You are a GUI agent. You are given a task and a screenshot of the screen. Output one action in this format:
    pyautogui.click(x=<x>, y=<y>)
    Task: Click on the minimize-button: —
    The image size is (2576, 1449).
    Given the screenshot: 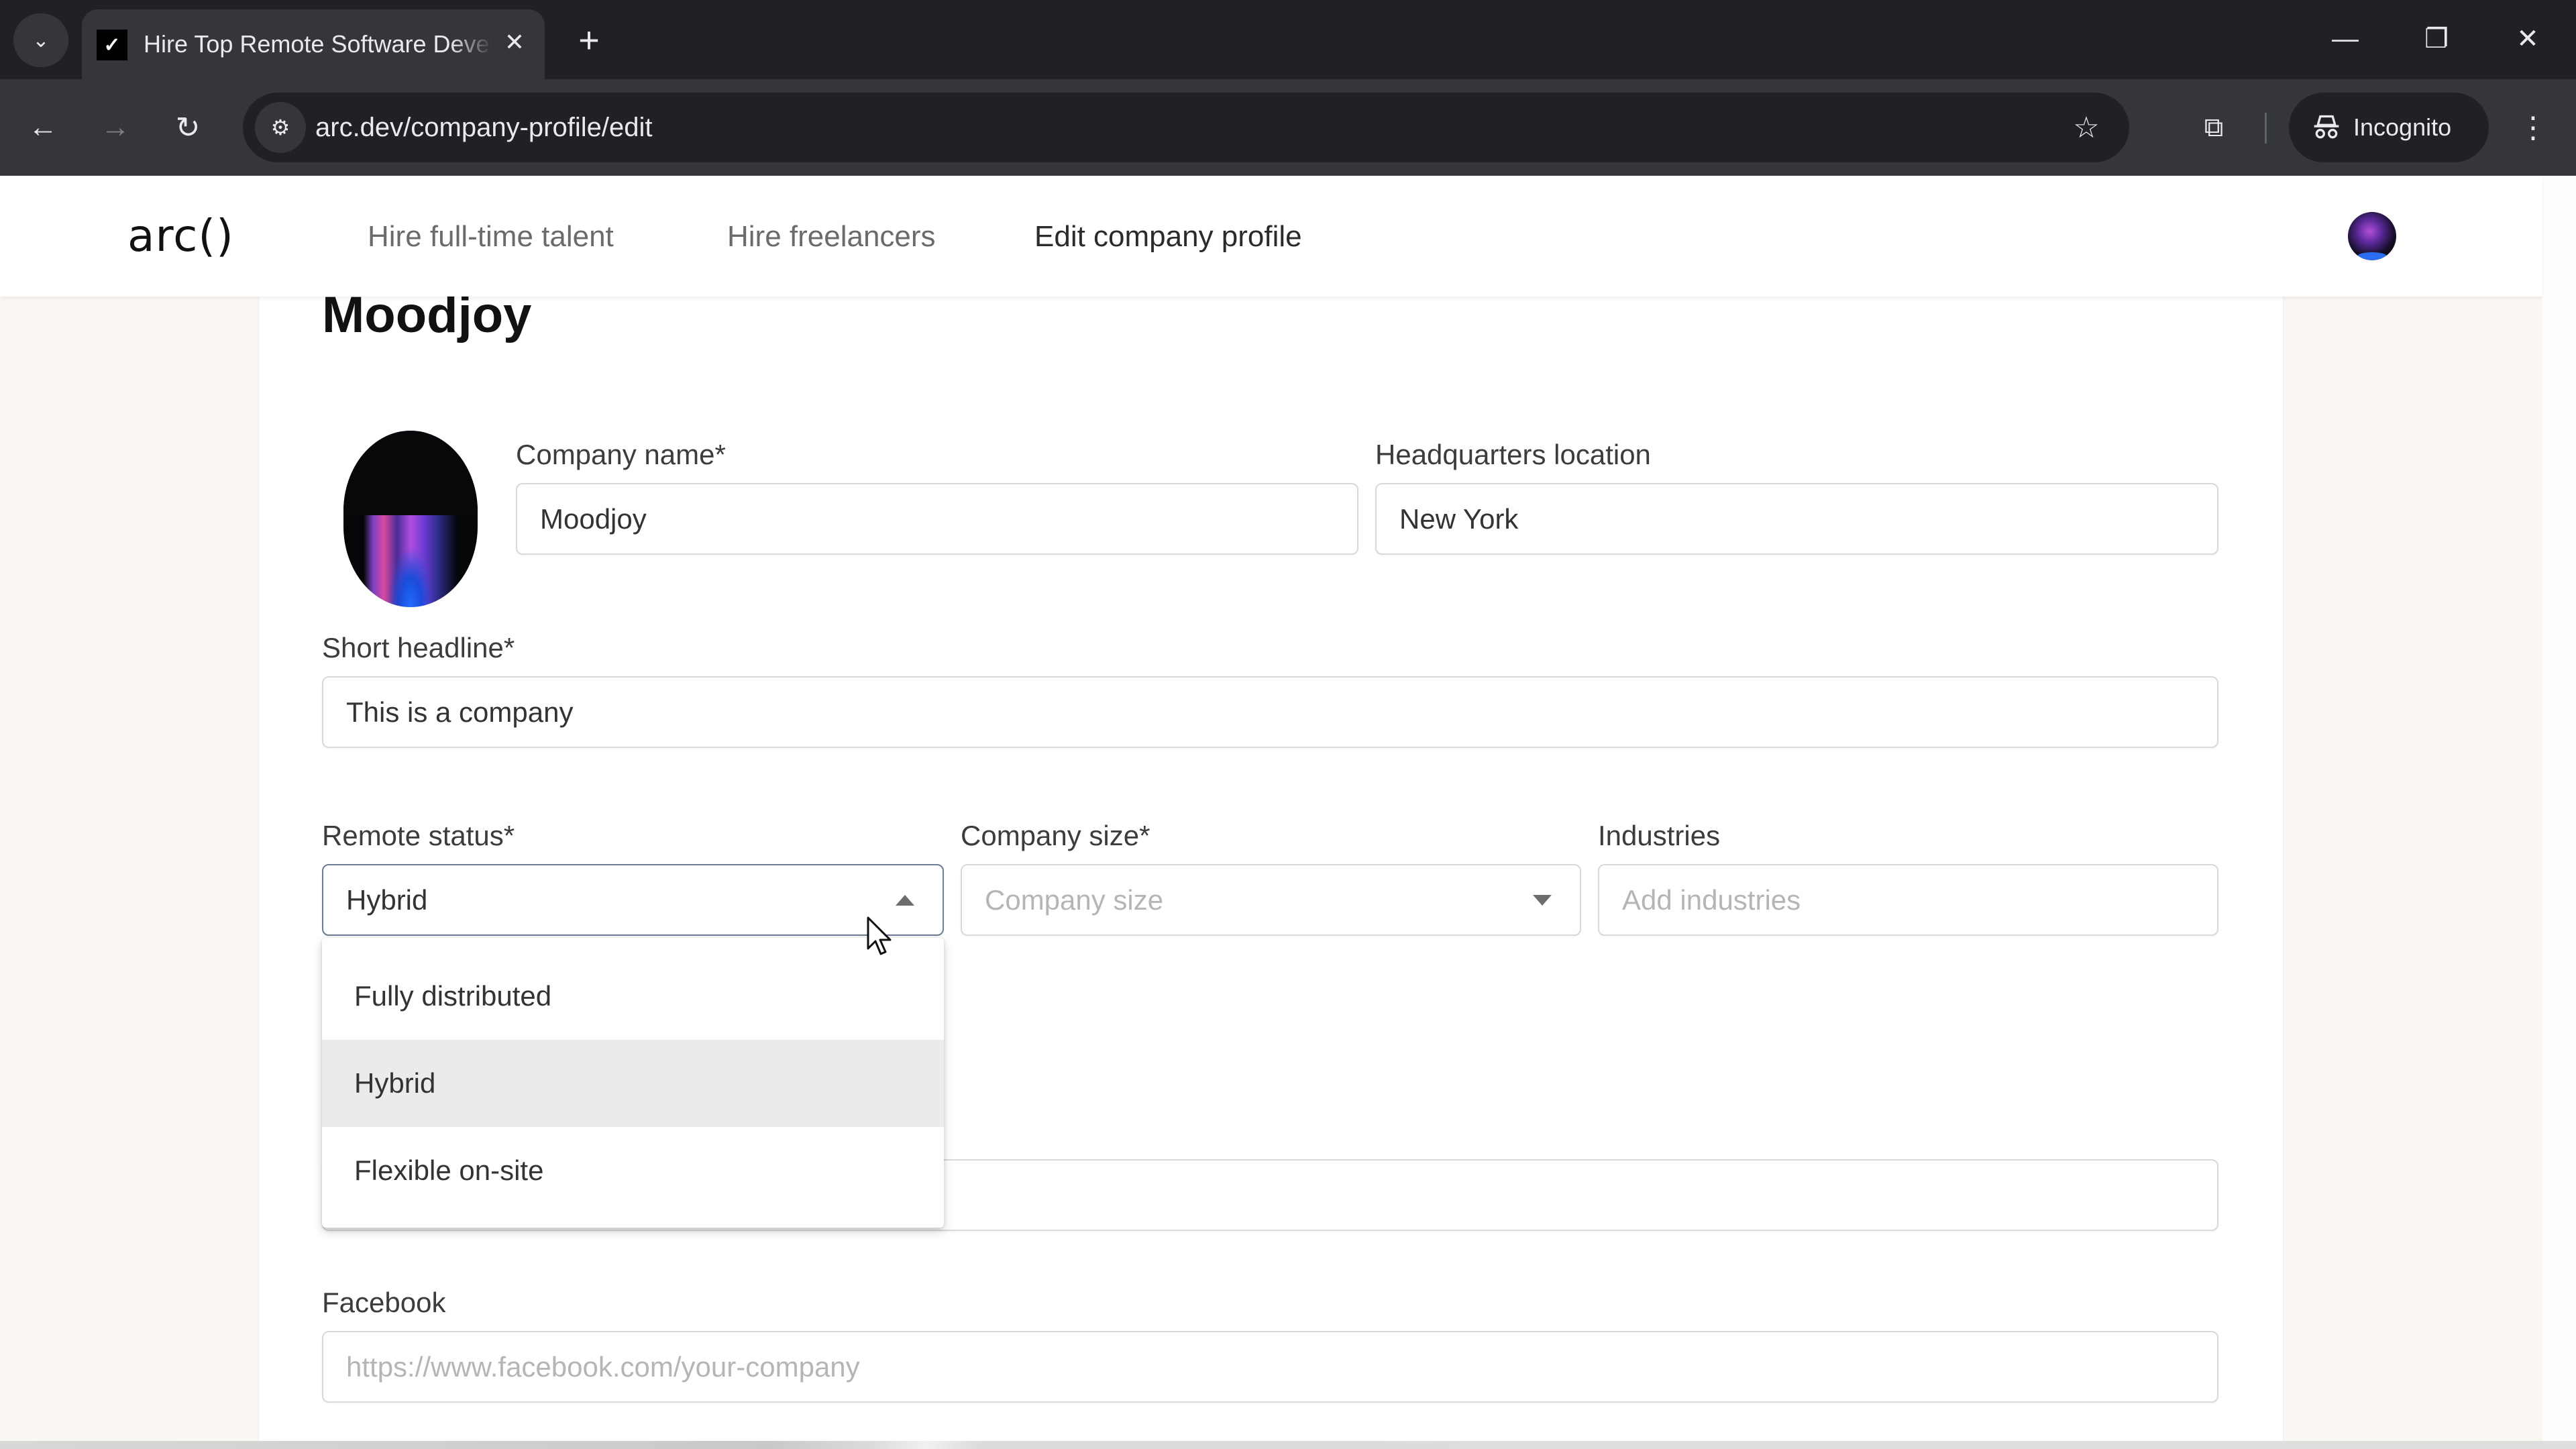 What is the action you would take?
    pyautogui.click(x=2345, y=39)
    